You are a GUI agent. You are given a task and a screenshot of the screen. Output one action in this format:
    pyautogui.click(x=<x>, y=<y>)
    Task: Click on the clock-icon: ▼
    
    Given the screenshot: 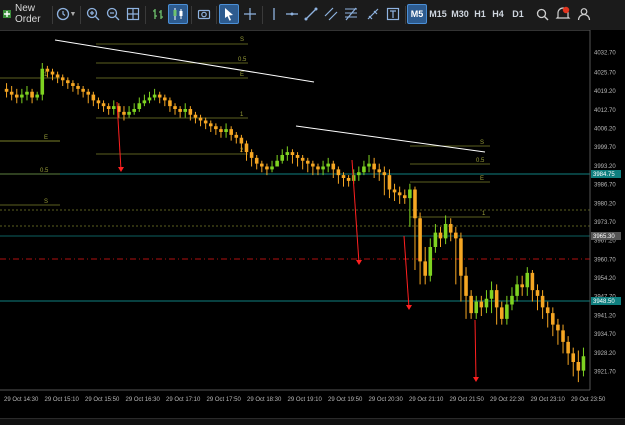 What is the action you would take?
    pyautogui.click(x=66, y=14)
    